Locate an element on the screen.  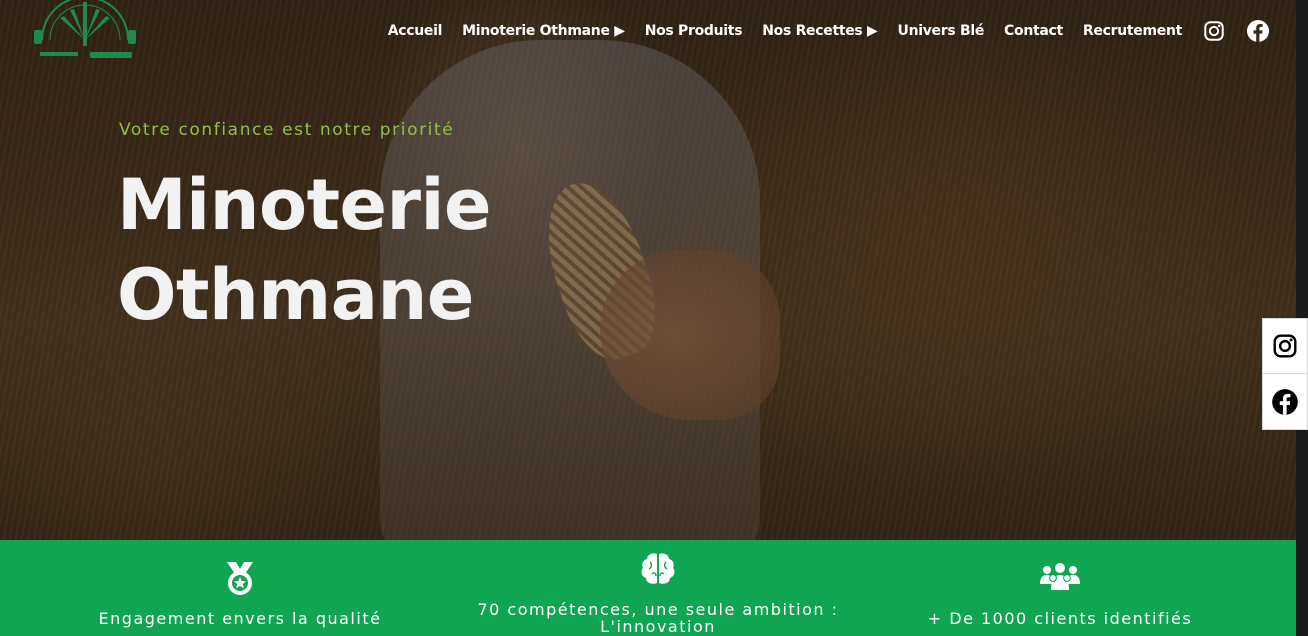
feature-clients-text: + De 1000 clients identifiés is located at coordinates (1060, 618).